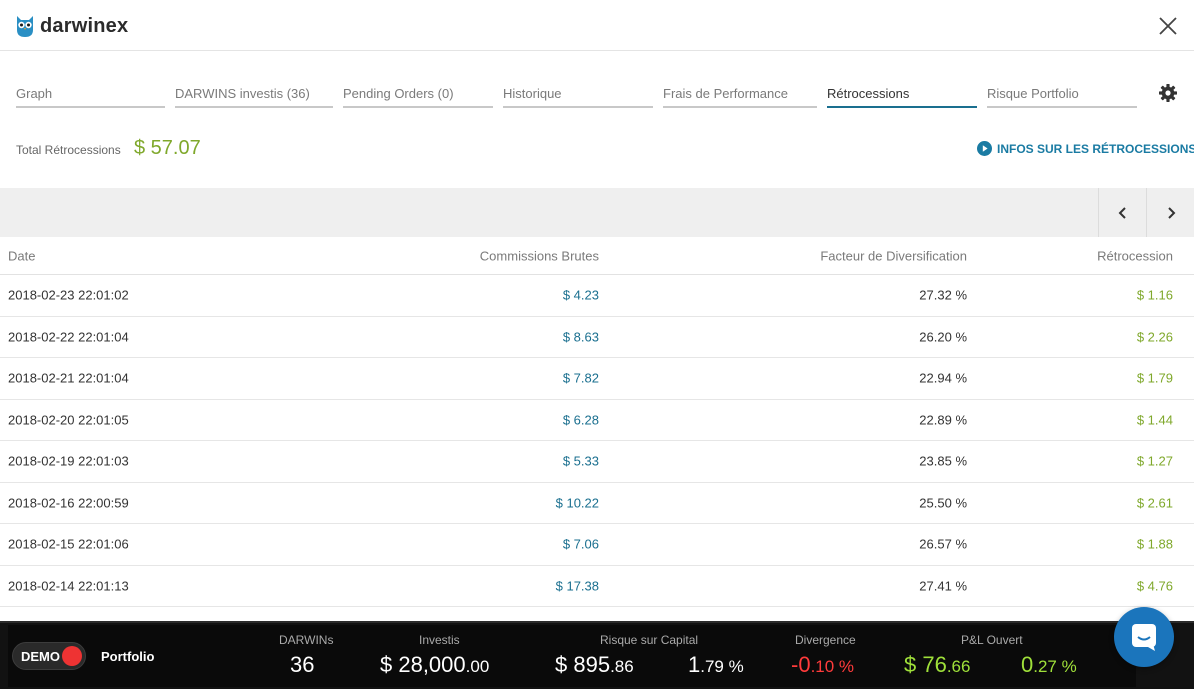 The width and height of the screenshot is (1194, 689). What do you see at coordinates (68, 337) in the screenshot?
I see `row-date: 2018-02-22 22:01:04` at bounding box center [68, 337].